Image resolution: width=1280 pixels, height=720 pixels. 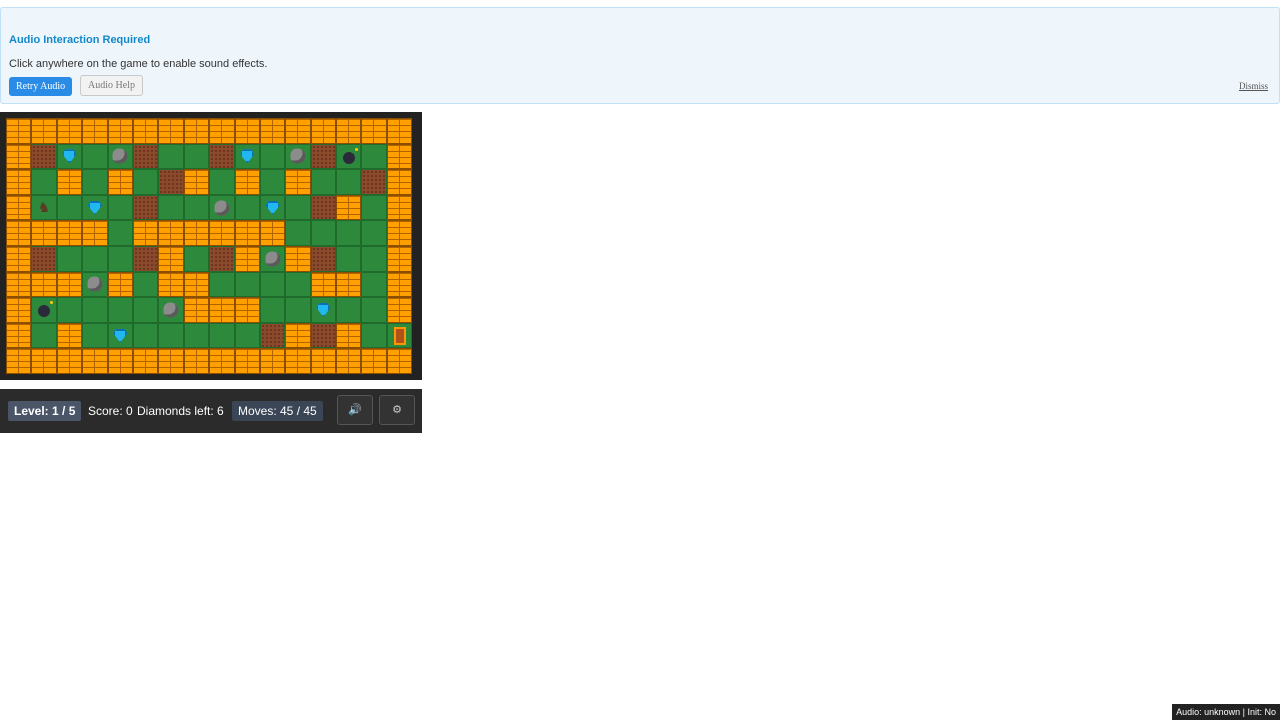 What do you see at coordinates (41, 86) in the screenshot?
I see `retry-audio-button: Retry Audio` at bounding box center [41, 86].